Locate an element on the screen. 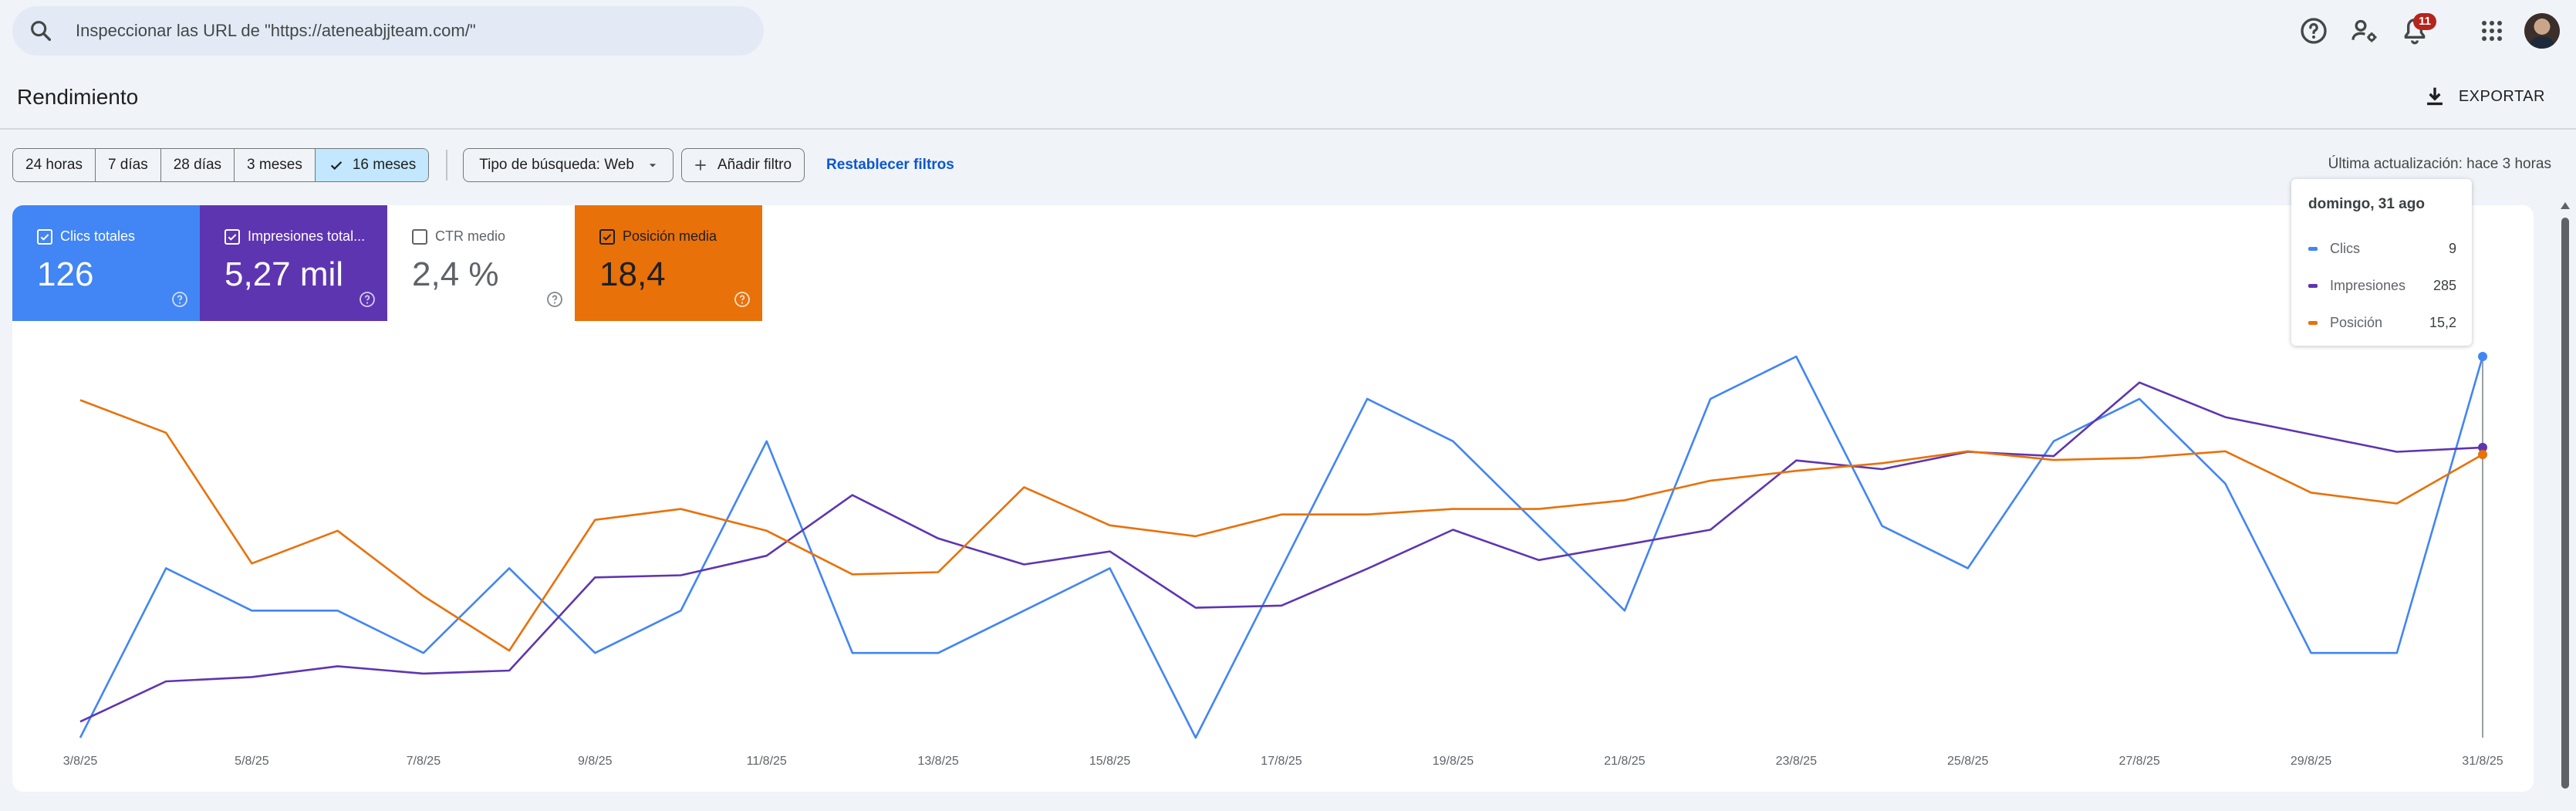 Image resolution: width=2576 pixels, height=811 pixels. range-label: 3 meses is located at coordinates (274, 165).